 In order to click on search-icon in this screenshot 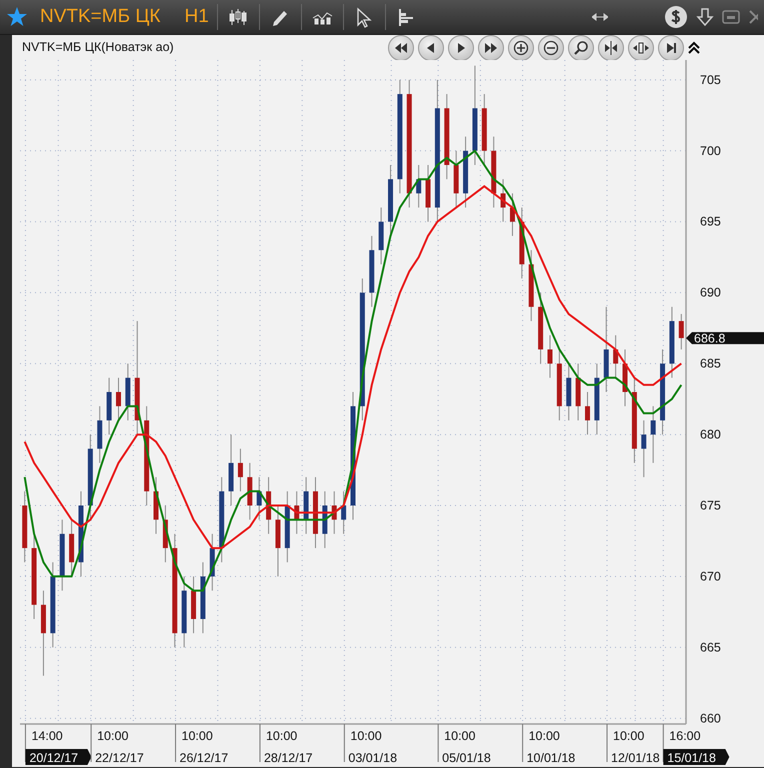, I will do `click(581, 48)`.